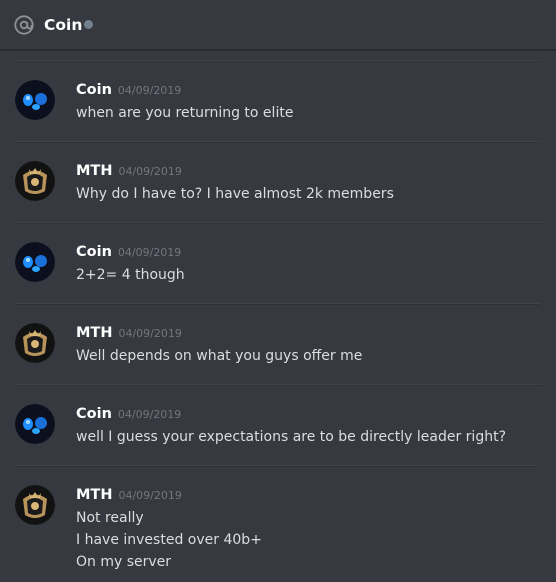 Image resolution: width=556 pixels, height=582 pixels. Describe the element at coordinates (219, 356) in the screenshot. I see `message-text: Well depends on what you guys offer me` at that location.